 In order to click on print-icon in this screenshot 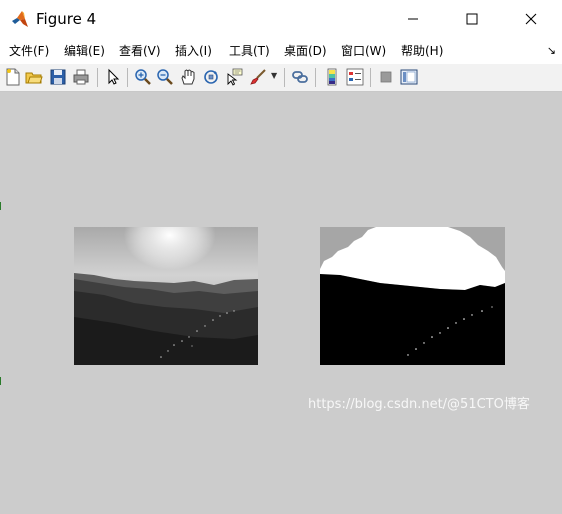, I will do `click(81, 77)`.